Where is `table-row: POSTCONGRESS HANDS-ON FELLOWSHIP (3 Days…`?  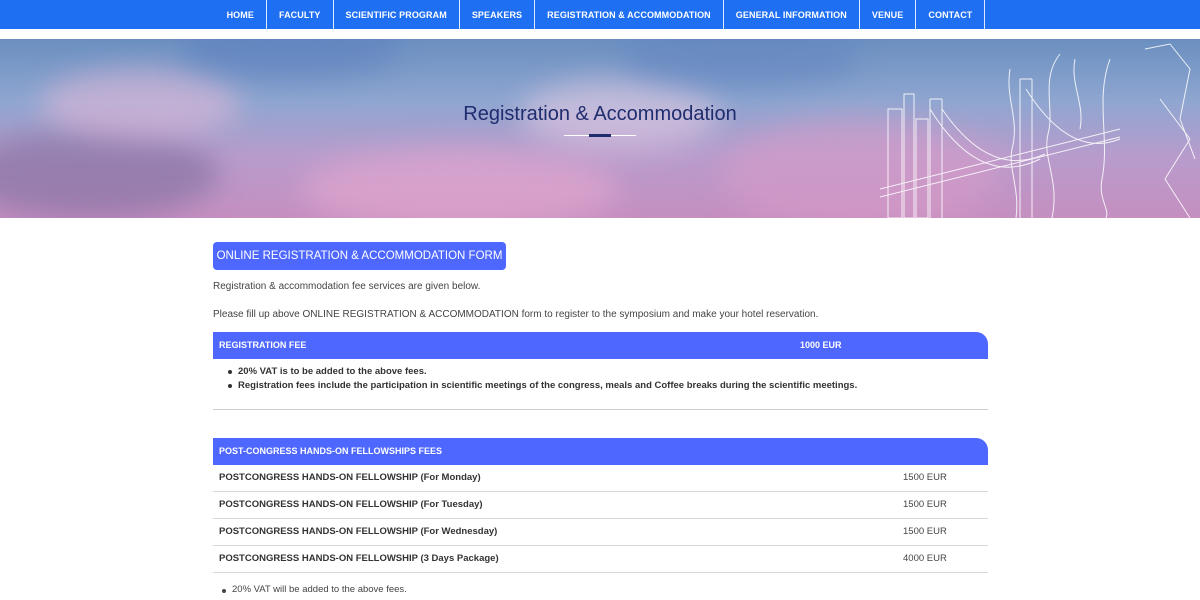
table-row: POSTCONGRESS HANDS-ON FELLOWSHIP (3 Days… is located at coordinates (600, 559).